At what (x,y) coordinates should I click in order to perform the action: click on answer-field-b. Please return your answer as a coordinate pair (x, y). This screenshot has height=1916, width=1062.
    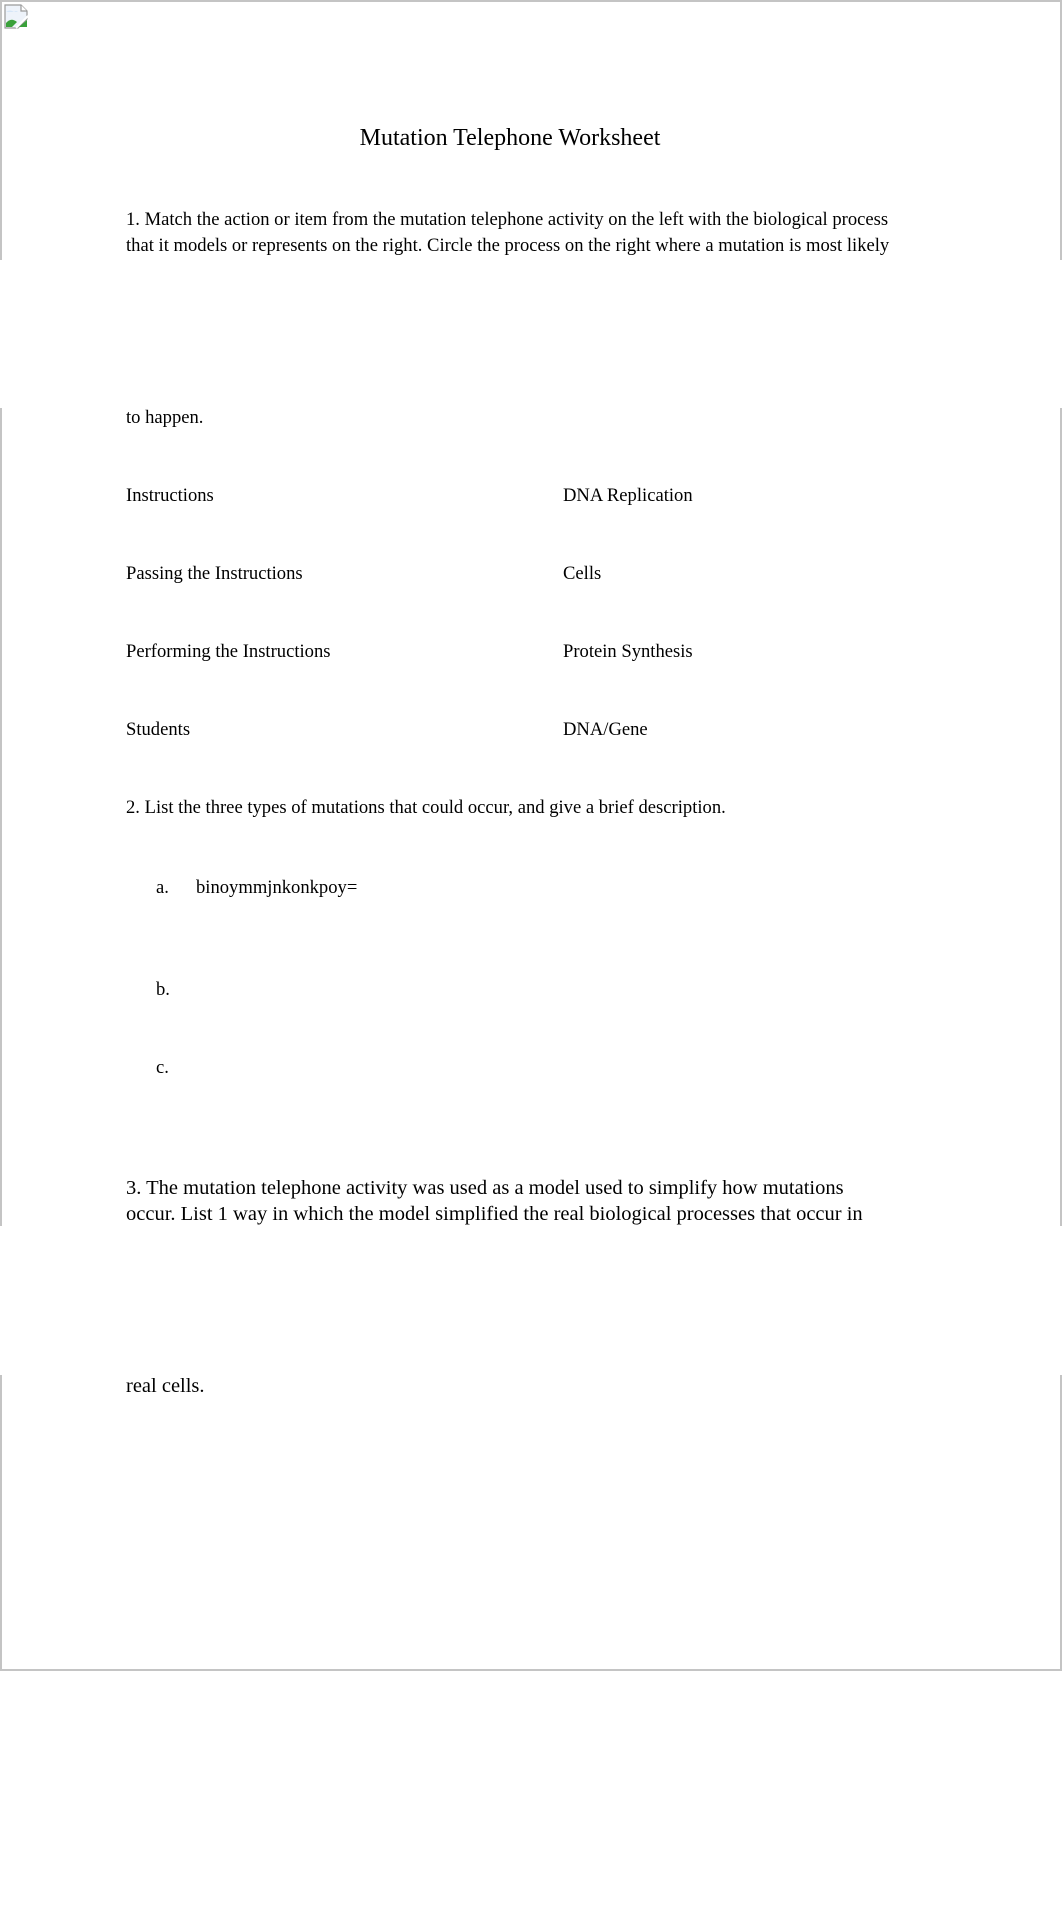
    Looking at the image, I should click on (396, 990).